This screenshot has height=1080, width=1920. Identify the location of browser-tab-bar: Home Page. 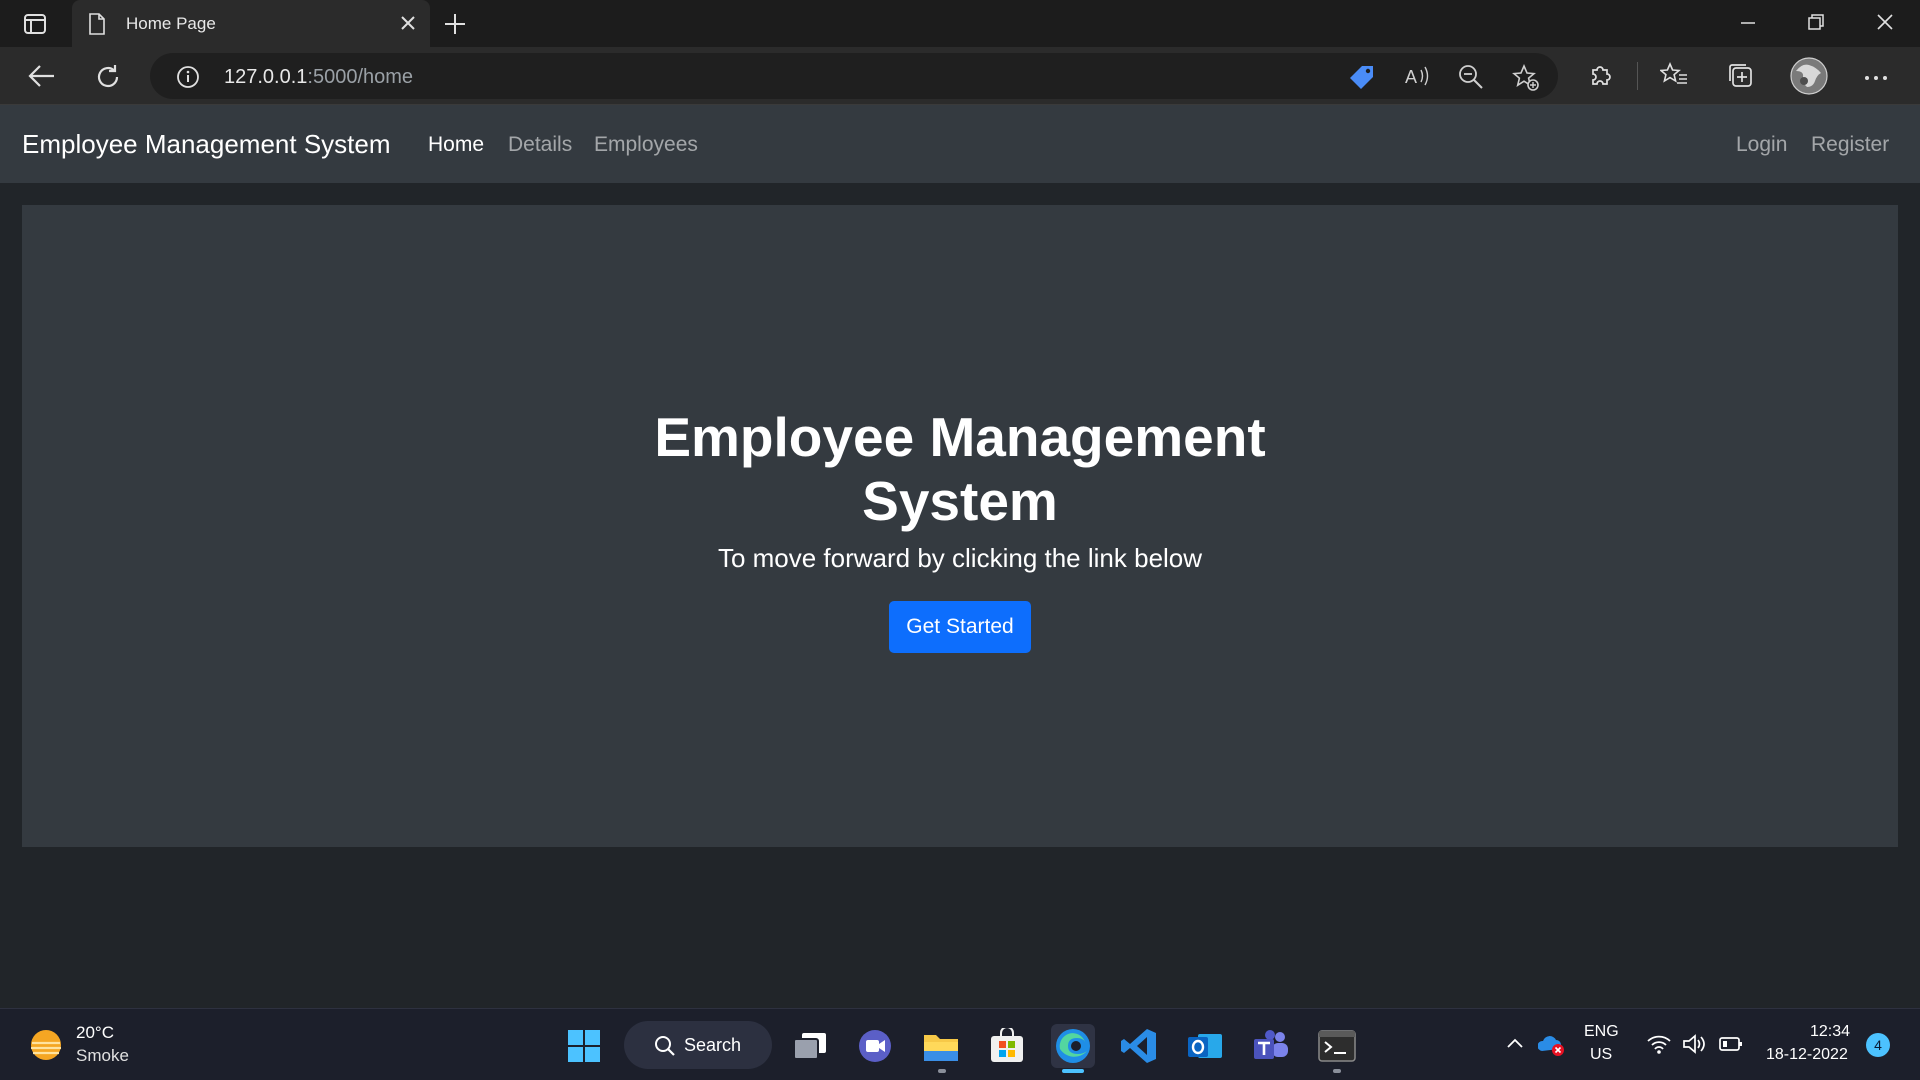
(960, 23).